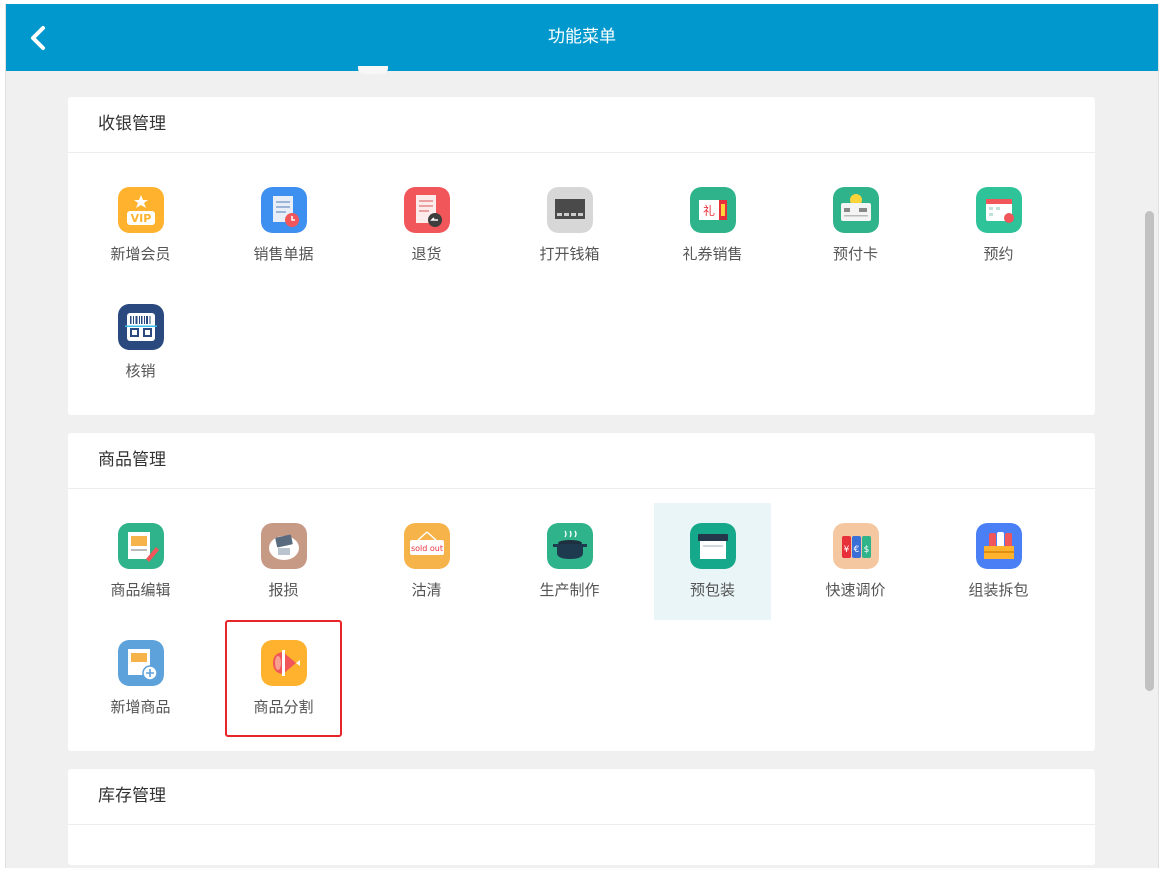 Image resolution: width=1162 pixels, height=872 pixels. I want to click on menu-item-prepaid-card: 预付卡, so click(855, 225).